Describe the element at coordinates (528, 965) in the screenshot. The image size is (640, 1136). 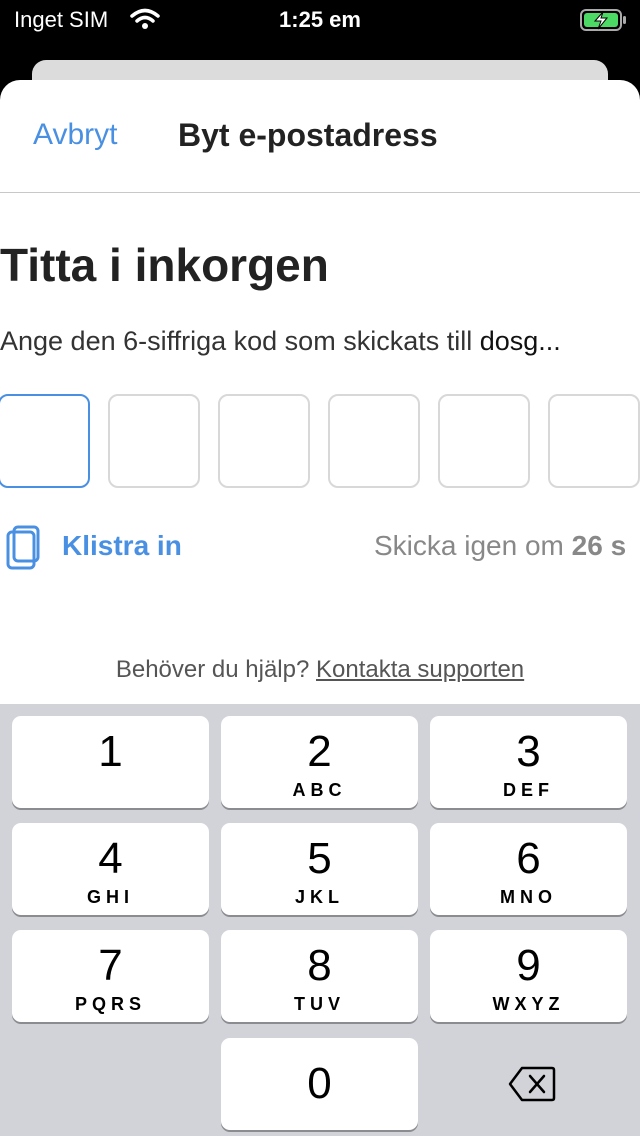
I see `key-digit: 9` at that location.